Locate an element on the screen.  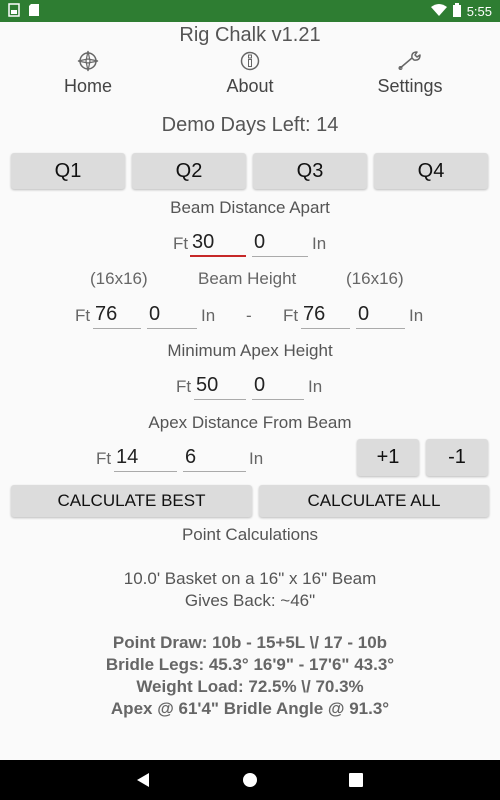
apex-distance-in-unit: In is located at coordinates (256, 458).